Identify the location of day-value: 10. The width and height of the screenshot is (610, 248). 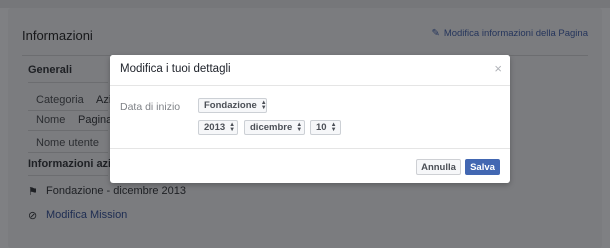
(321, 127).